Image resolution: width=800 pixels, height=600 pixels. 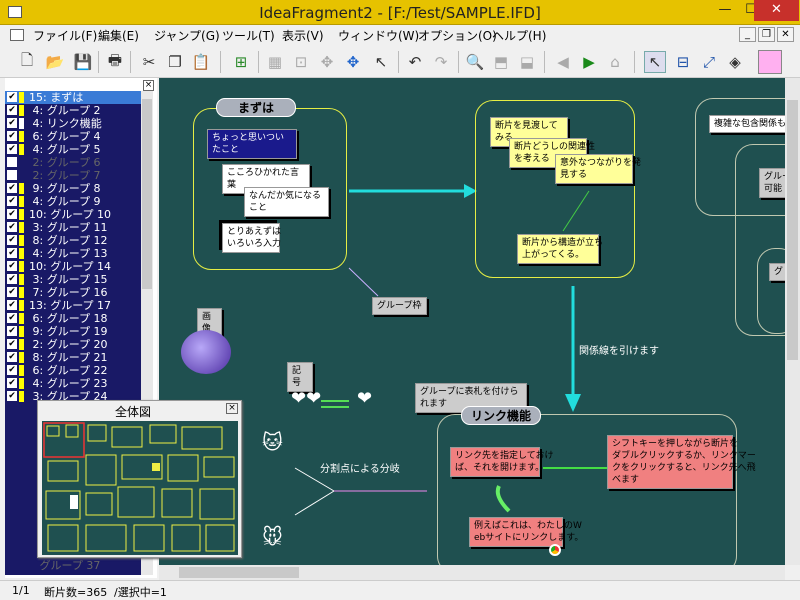 What do you see at coordinates (73, 292) in the screenshot?
I see `list-item: ✔ 7: グループ 16` at bounding box center [73, 292].